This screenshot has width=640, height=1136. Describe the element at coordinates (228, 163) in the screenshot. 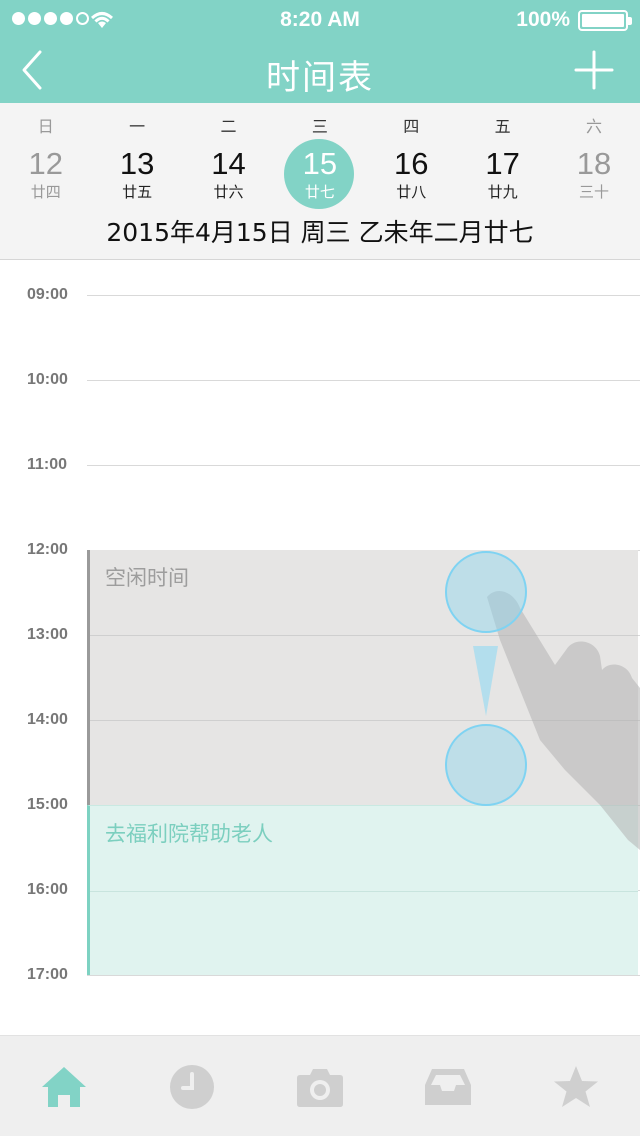

I see `day-number: 14` at that location.